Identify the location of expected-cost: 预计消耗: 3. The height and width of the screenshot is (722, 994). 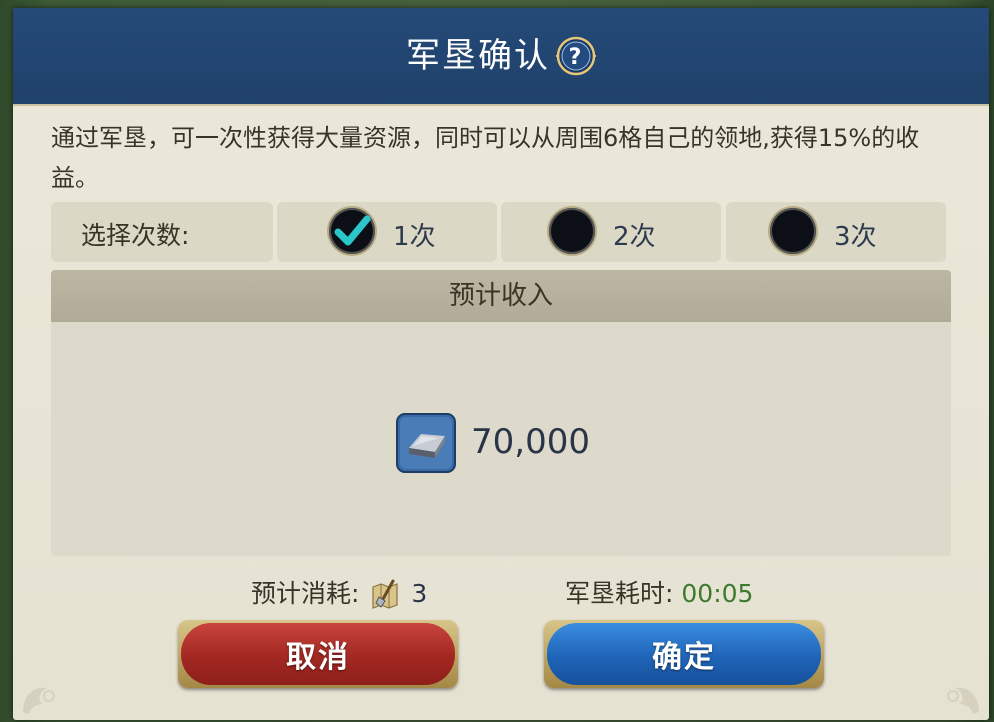
(339, 592).